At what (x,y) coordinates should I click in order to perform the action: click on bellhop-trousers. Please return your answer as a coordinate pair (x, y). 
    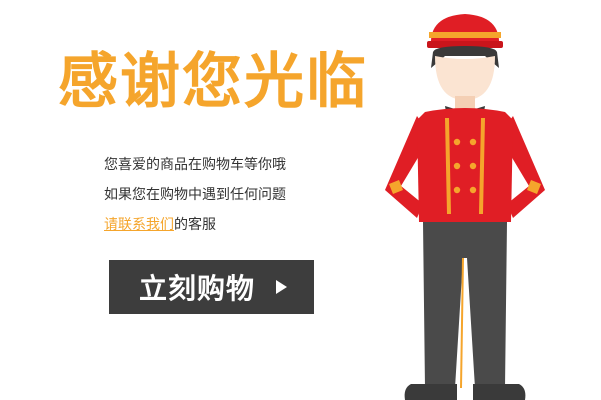
    Looking at the image, I should click on (465, 305).